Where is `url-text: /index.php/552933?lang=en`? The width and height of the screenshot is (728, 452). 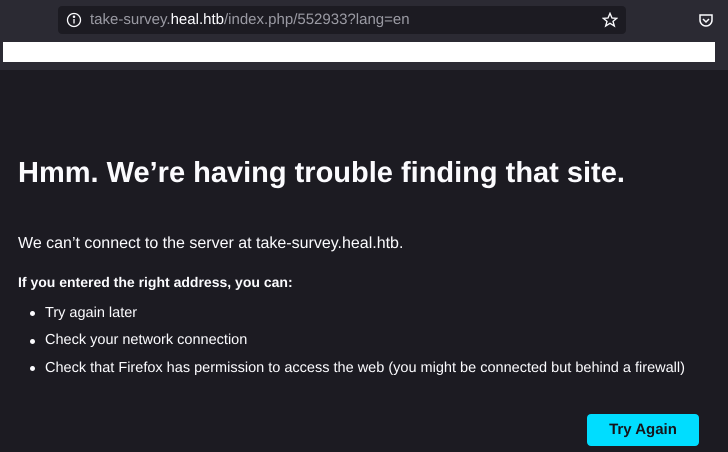
url-text: /index.php/552933?lang=en is located at coordinates (317, 20).